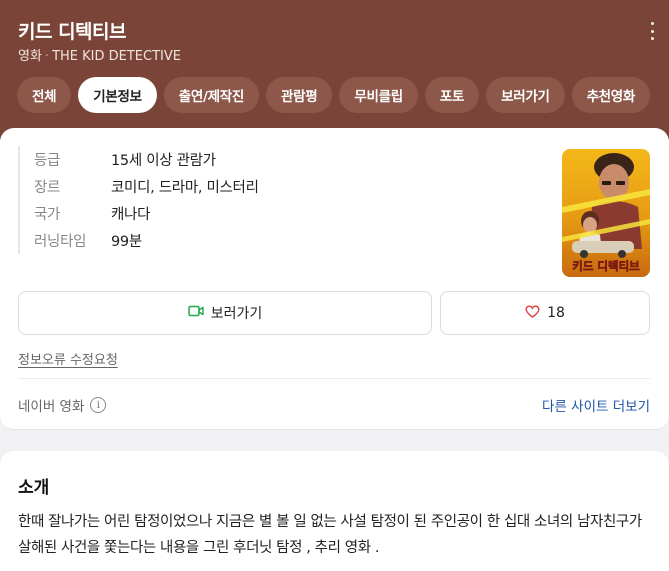 The image size is (669, 571). Describe the element at coordinates (596, 405) in the screenshot. I see `more-sites-link: 다른 사이트 더보기` at that location.